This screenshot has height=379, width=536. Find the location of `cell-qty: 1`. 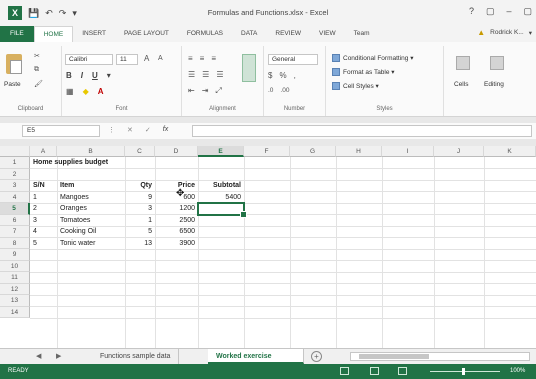

cell-qty: 1 is located at coordinates (140, 221).